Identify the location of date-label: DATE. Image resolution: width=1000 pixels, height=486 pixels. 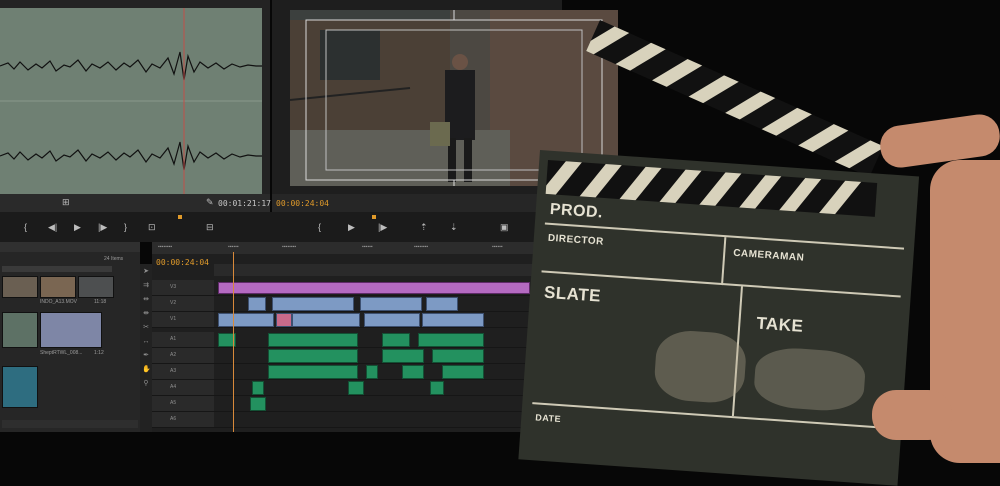
(548, 418).